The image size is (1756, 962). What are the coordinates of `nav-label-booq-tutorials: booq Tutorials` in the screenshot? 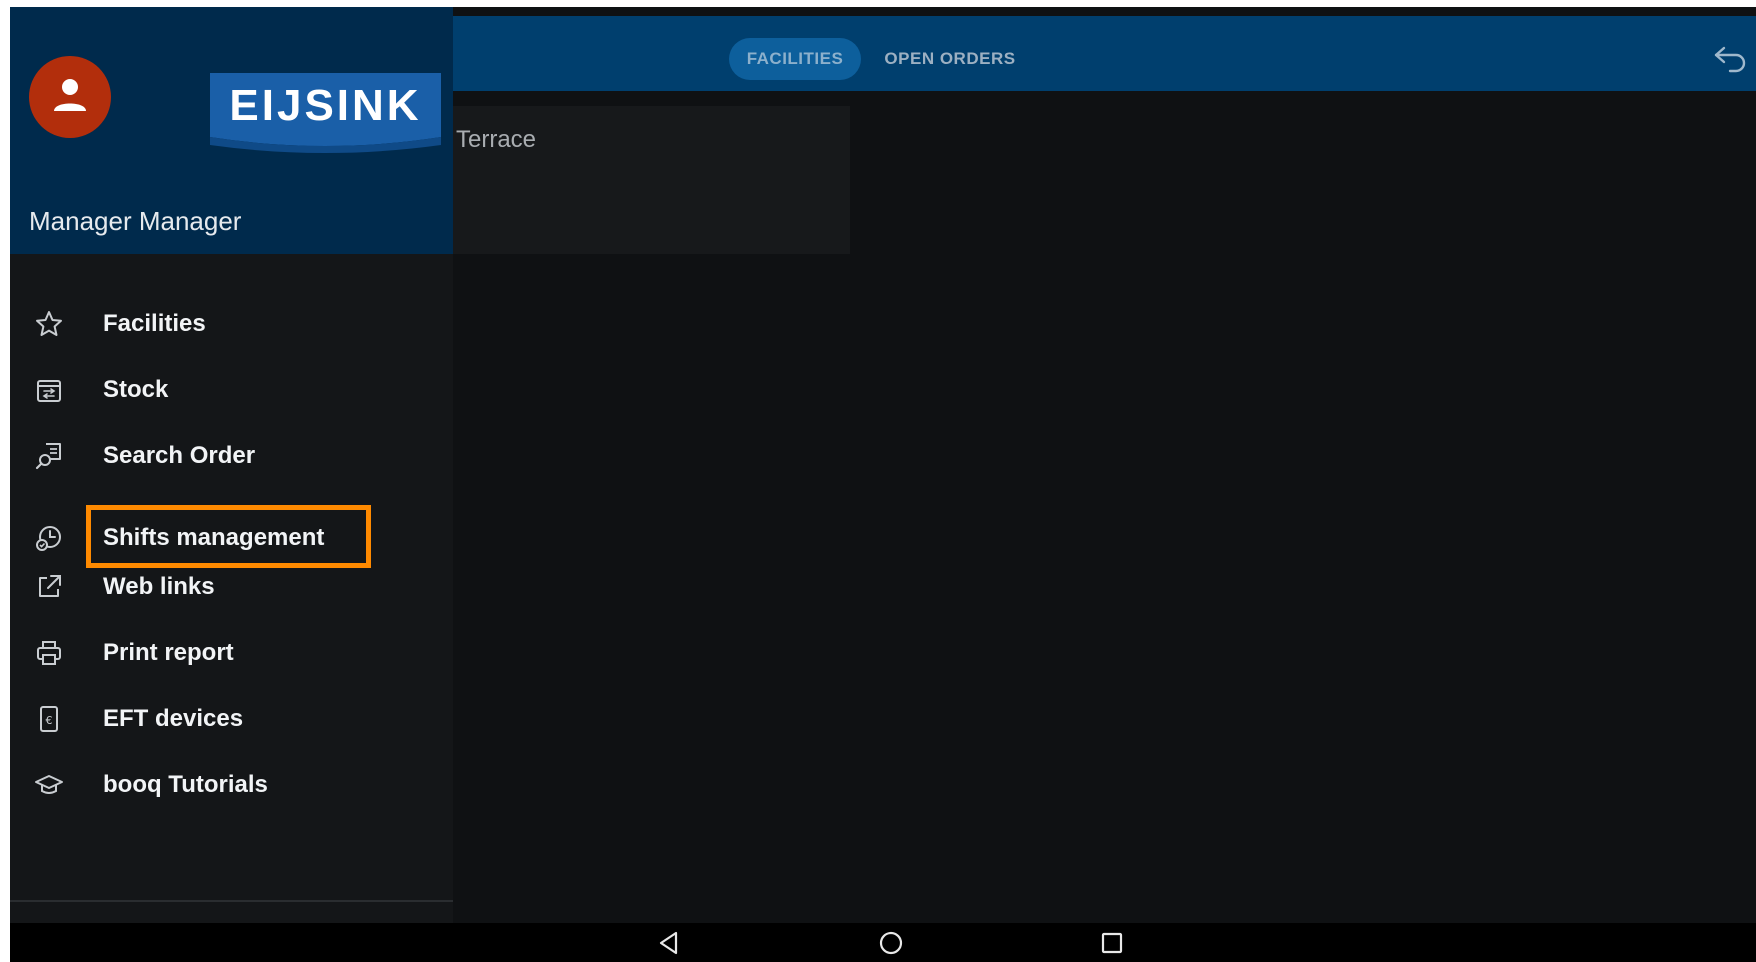 It's located at (185, 784).